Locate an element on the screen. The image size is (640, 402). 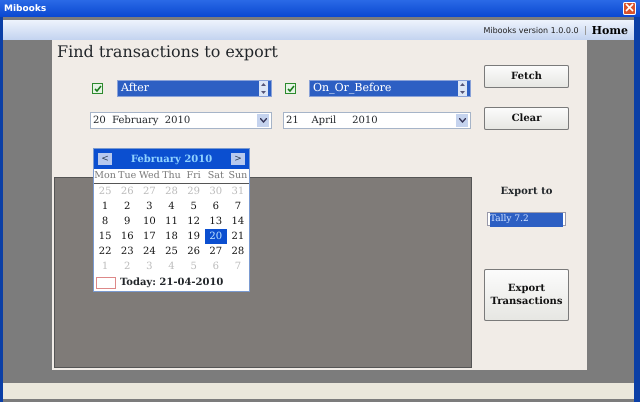
calendar-day: 28 is located at coordinates (237, 252).